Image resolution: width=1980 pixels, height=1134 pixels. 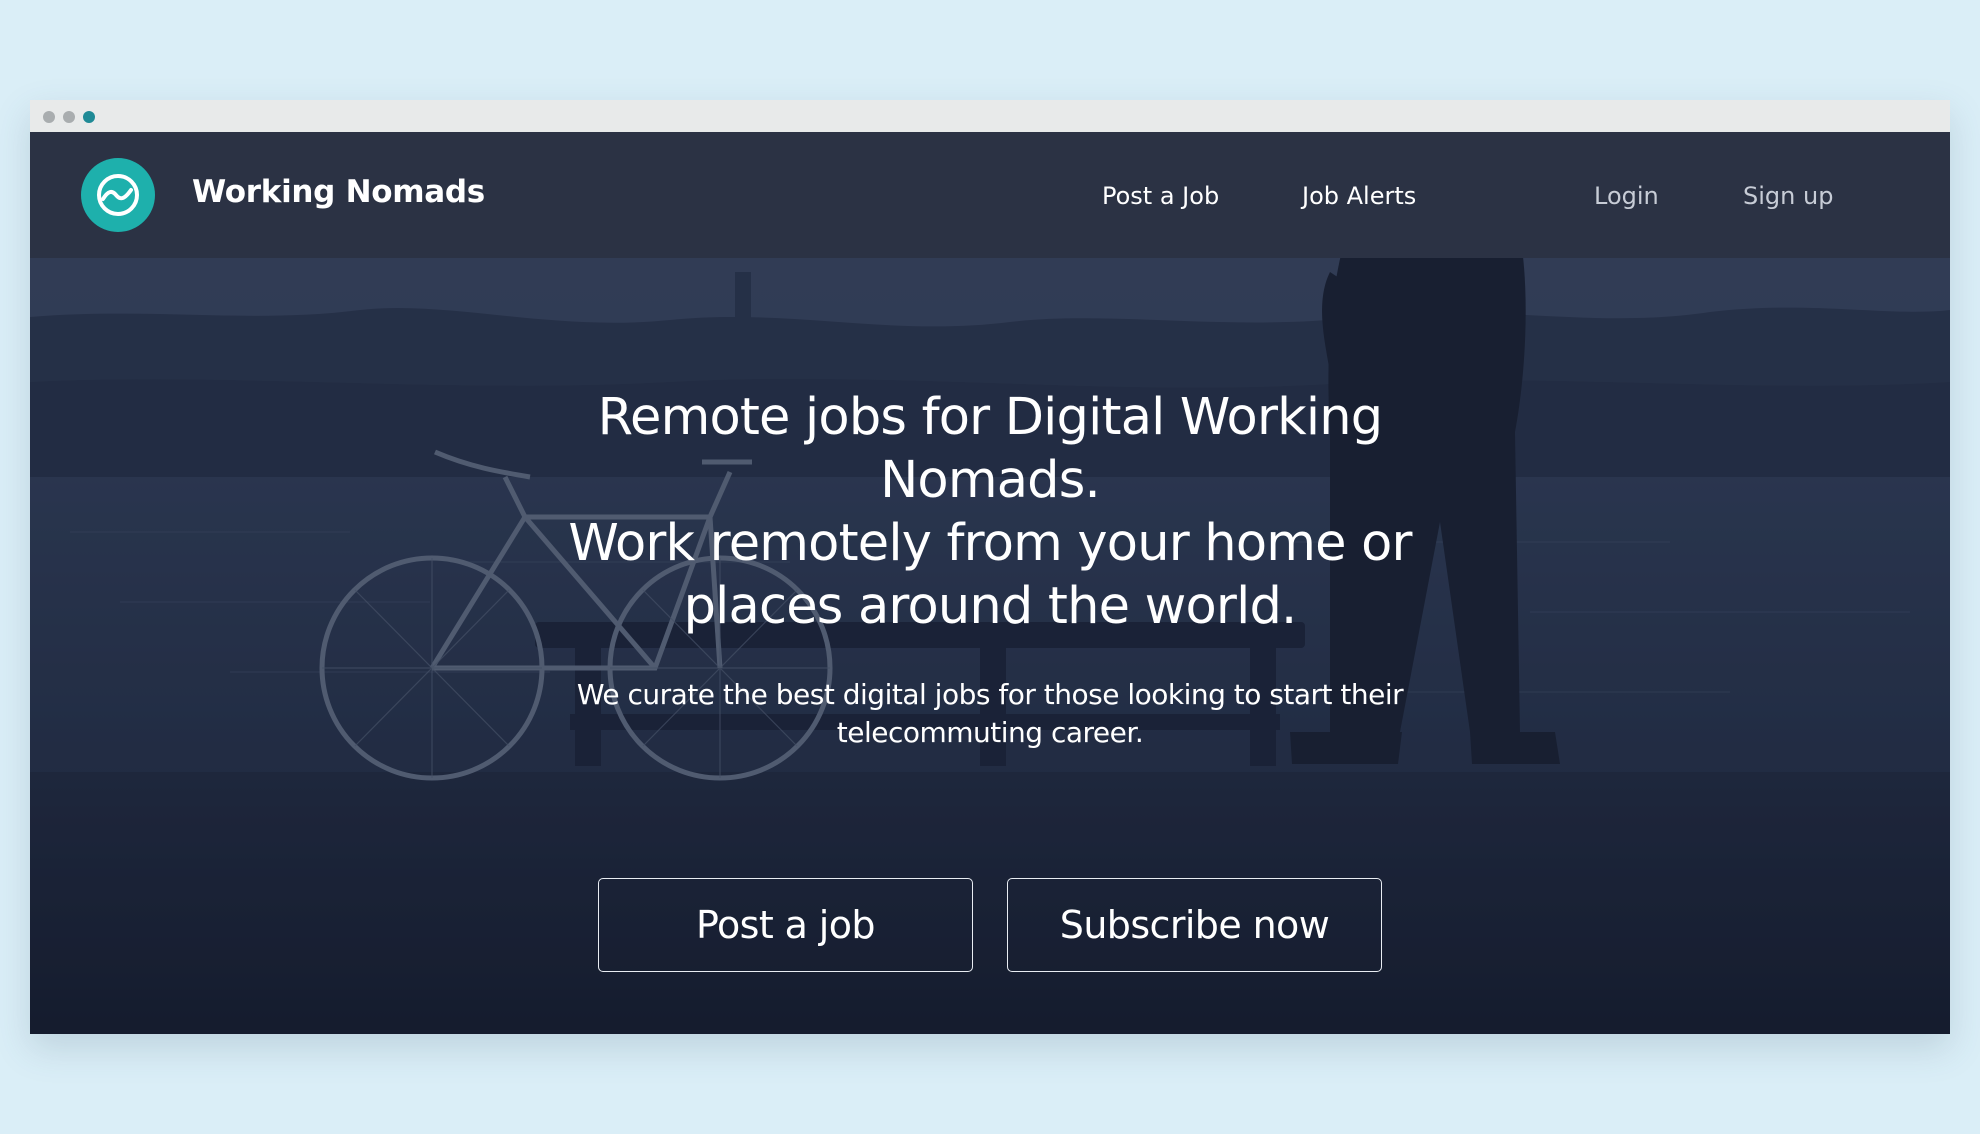 What do you see at coordinates (69, 117) in the screenshot?
I see `minimize-dot` at bounding box center [69, 117].